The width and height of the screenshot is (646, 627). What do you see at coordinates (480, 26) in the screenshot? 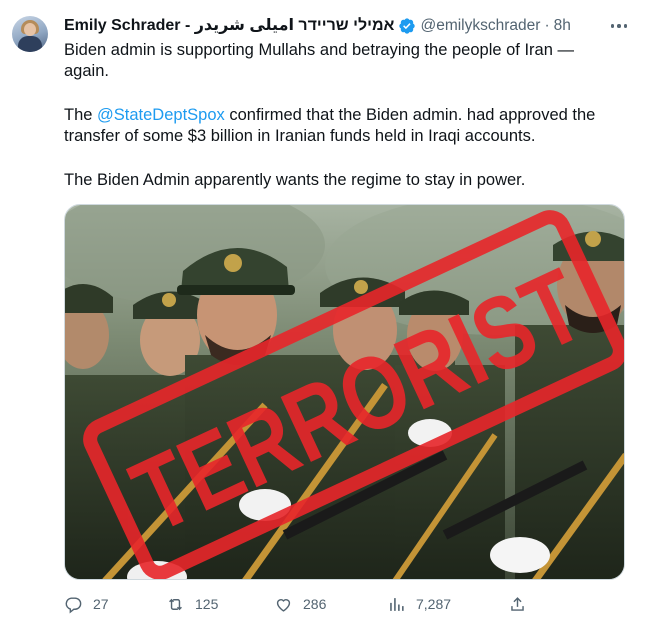
I see `author-handle: @emilykschrader` at bounding box center [480, 26].